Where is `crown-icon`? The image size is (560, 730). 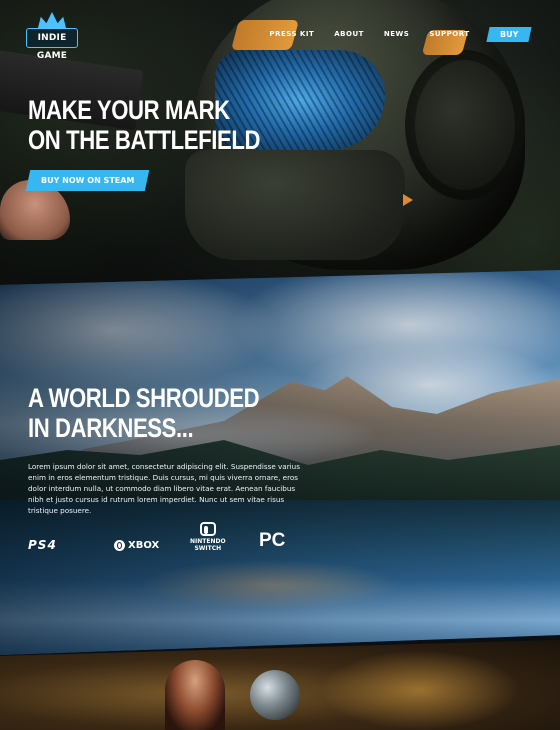
crown-icon is located at coordinates (52, 20).